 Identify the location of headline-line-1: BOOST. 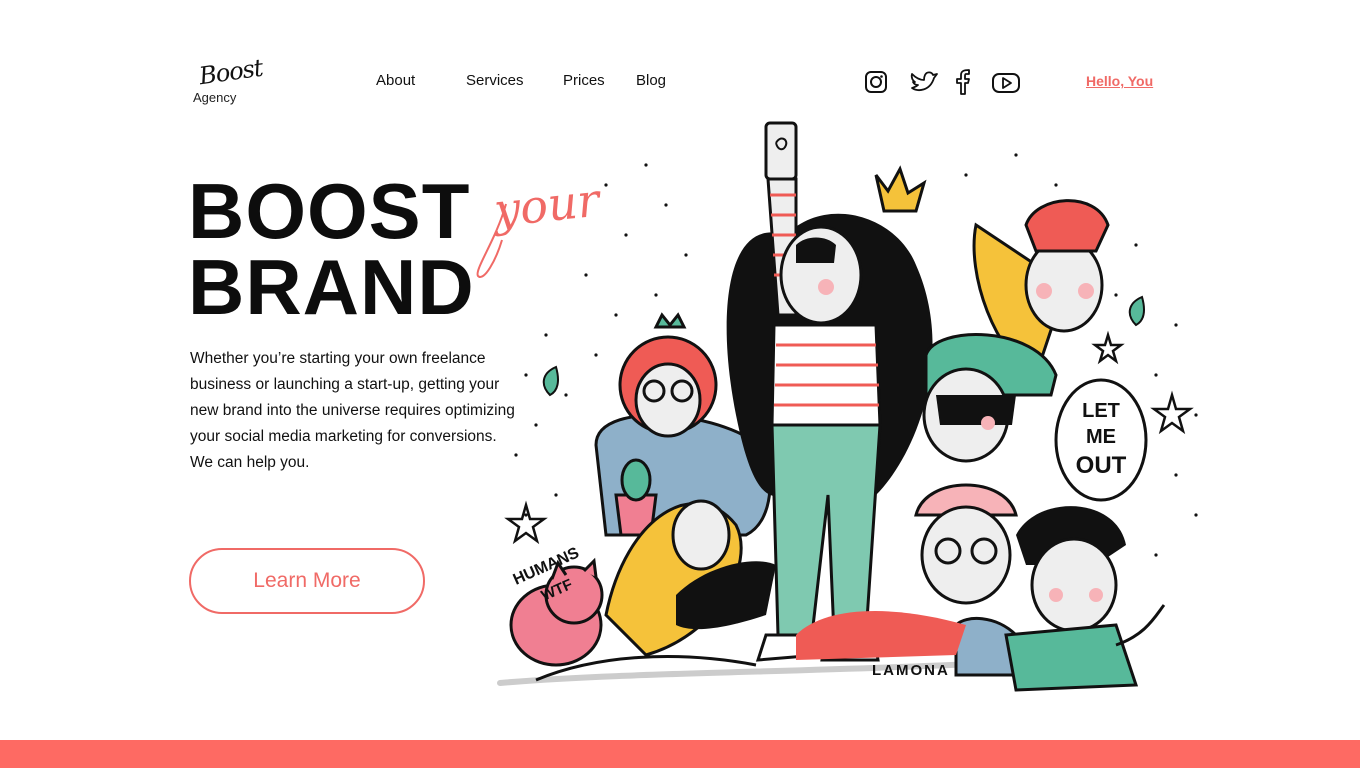
(329, 211).